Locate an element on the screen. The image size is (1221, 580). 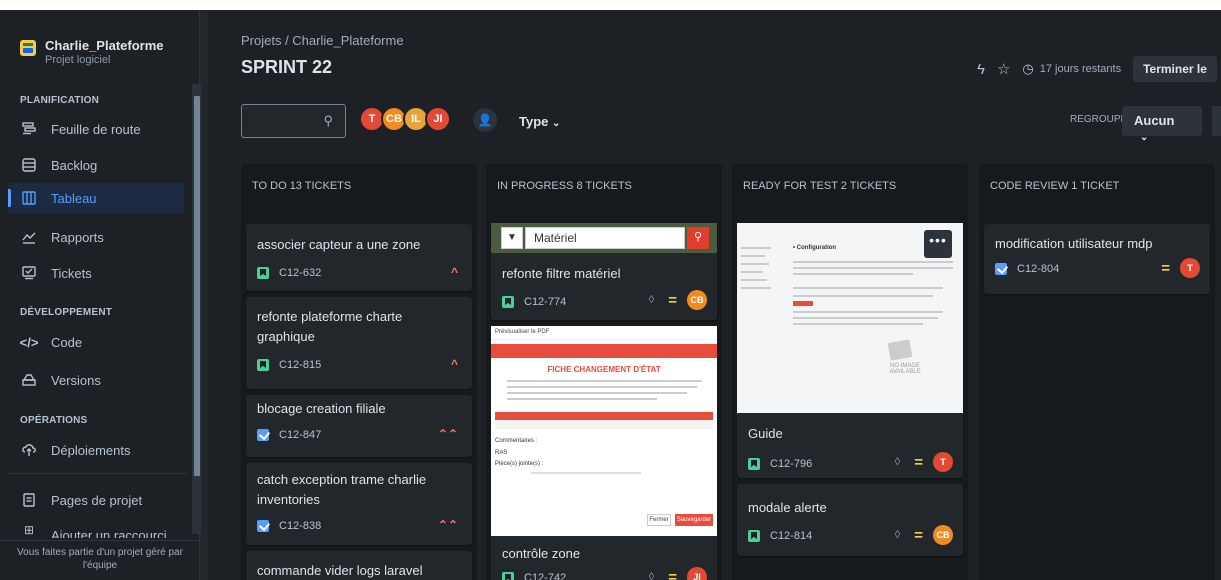
avatar: JI is located at coordinates (438, 119).